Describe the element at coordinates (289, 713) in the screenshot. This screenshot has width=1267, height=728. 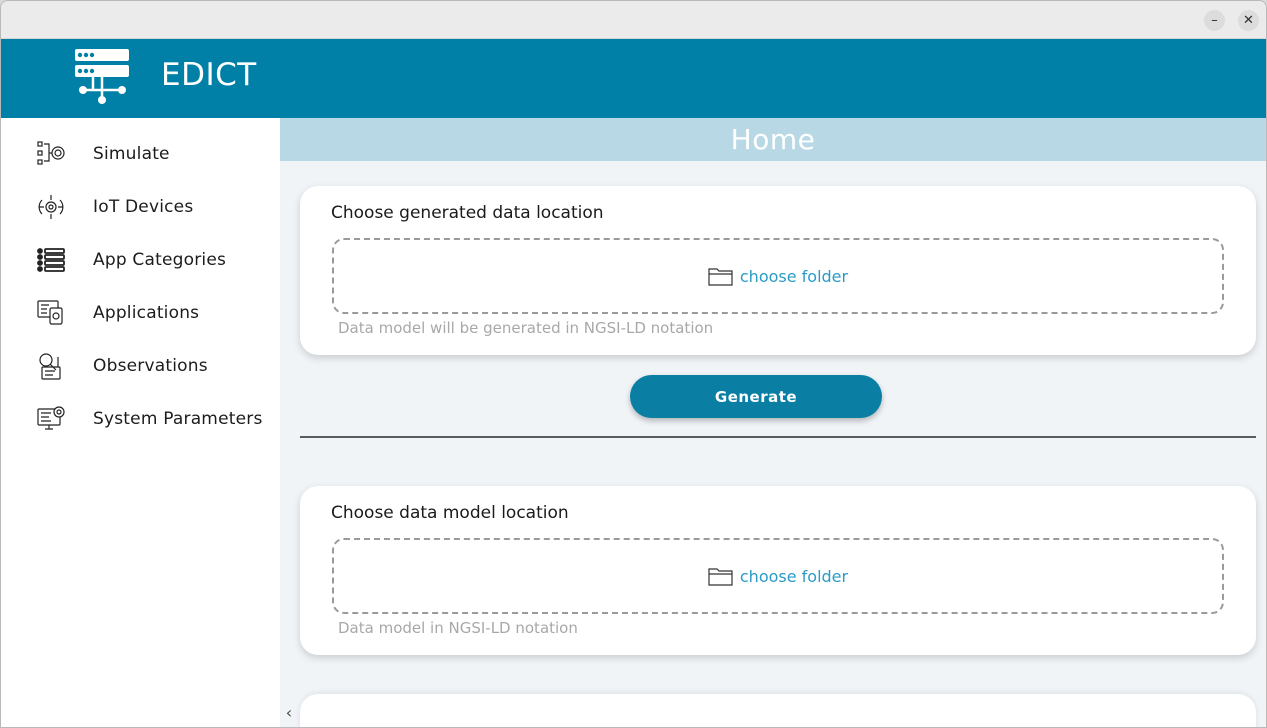
I see `scroll-left-arrow: ‹` at that location.